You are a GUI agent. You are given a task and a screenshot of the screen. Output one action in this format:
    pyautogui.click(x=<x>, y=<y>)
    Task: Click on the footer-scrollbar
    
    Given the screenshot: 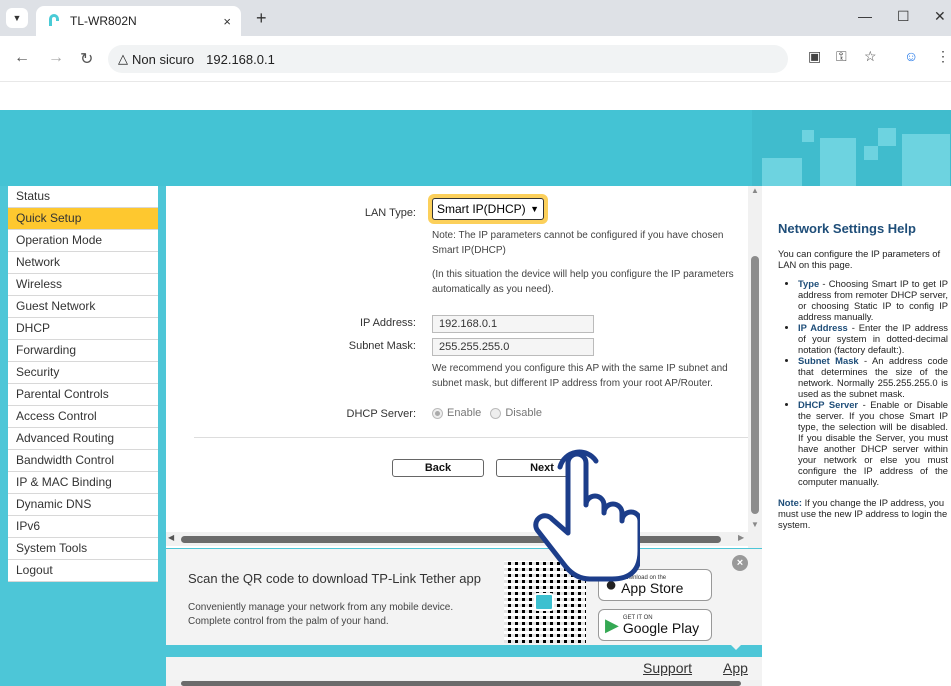 What is the action you would take?
    pyautogui.click(x=464, y=683)
    